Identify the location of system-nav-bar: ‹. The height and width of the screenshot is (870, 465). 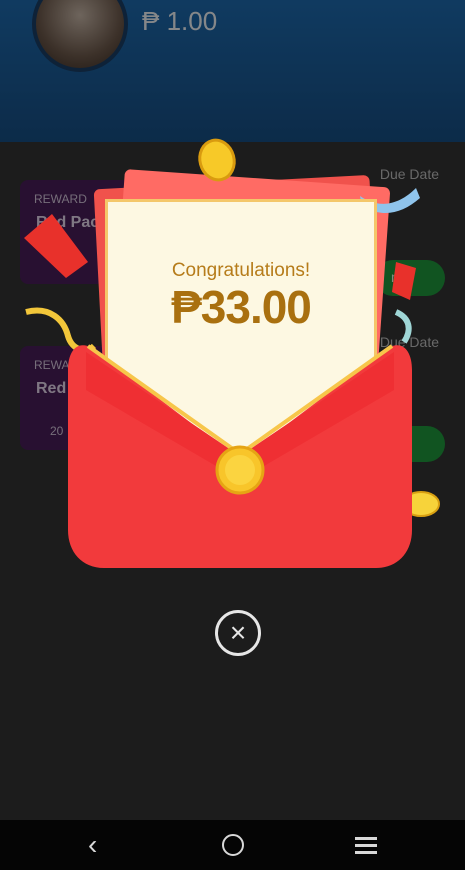
(232, 845).